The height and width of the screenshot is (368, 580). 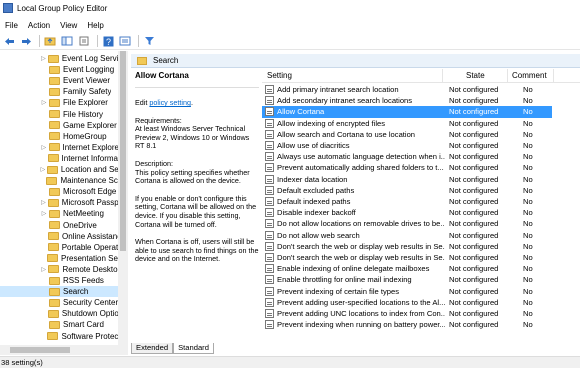 I want to click on tree-item: Online Assistance, so click(x=59, y=236).